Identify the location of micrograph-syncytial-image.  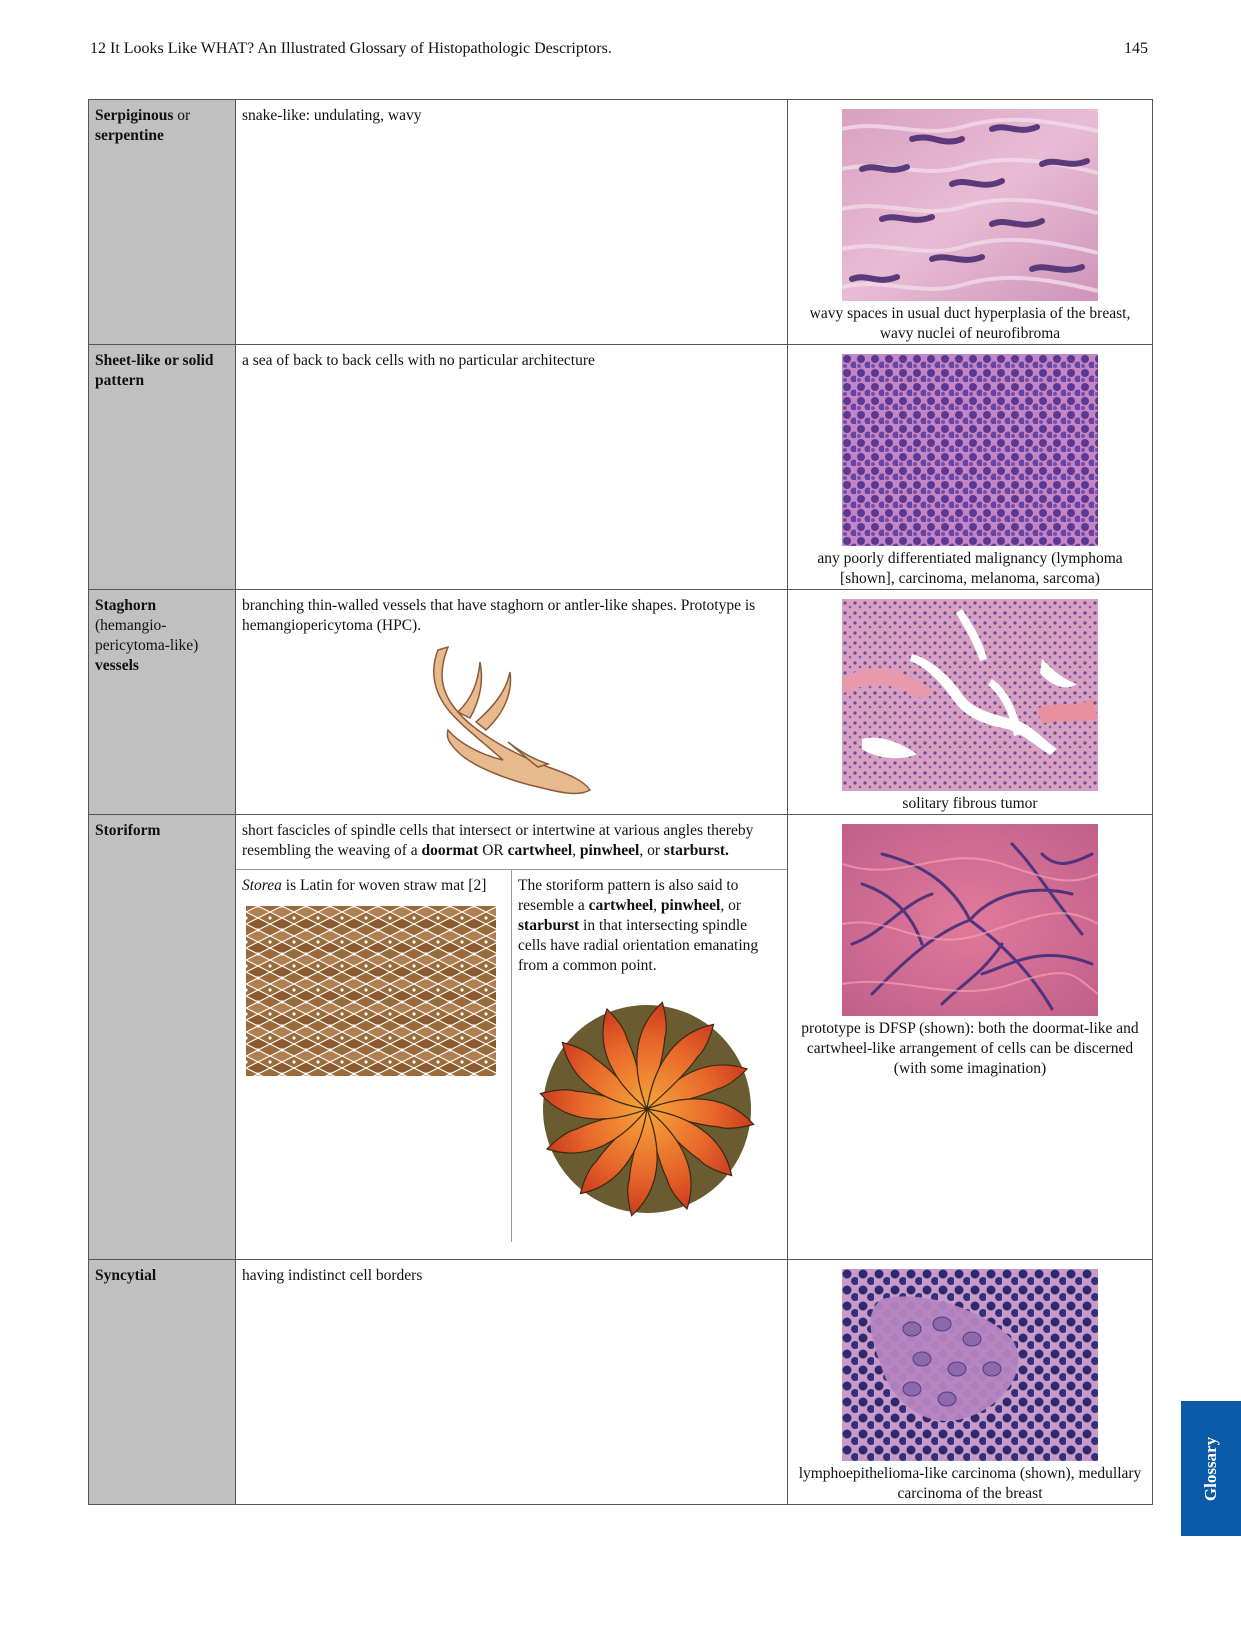
(970, 1365).